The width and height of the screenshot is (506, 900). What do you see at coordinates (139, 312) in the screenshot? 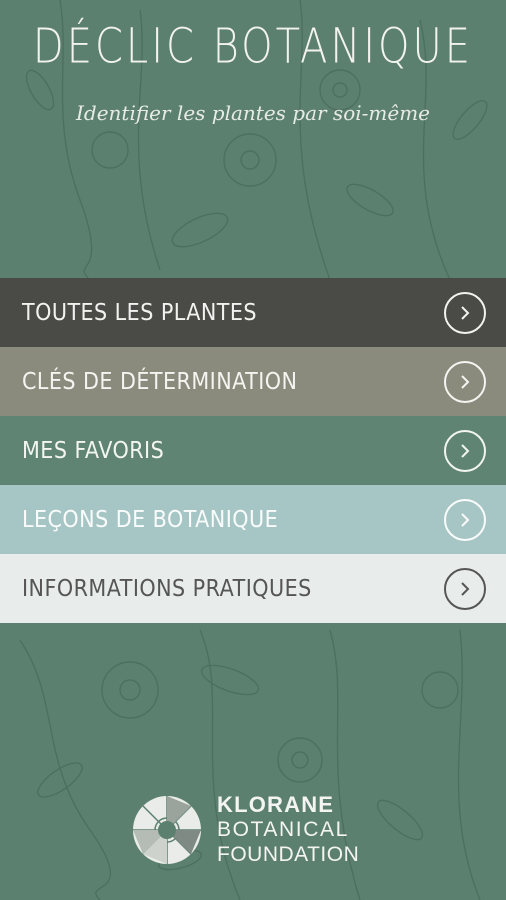
I see `menu-item-label: TOUTES LES PLANTES` at bounding box center [139, 312].